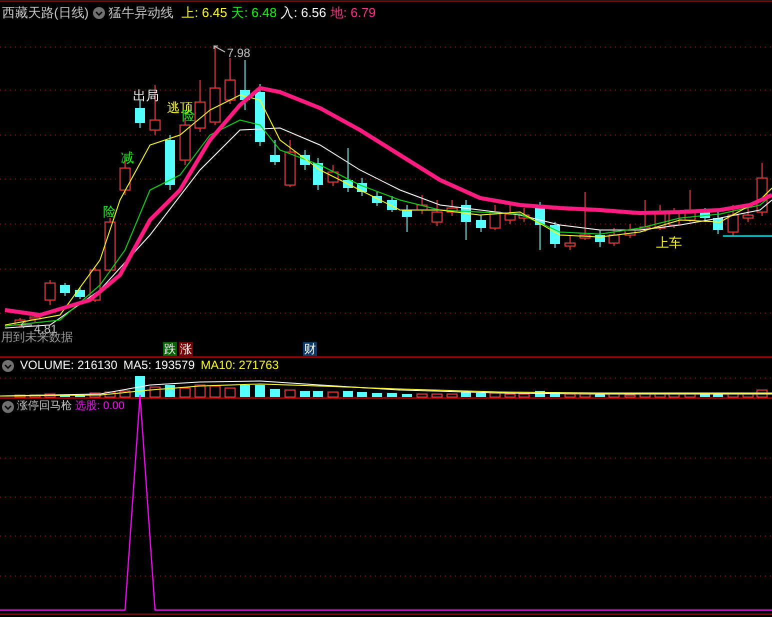  I want to click on indicator-reading: 天: 6.48, so click(254, 13).